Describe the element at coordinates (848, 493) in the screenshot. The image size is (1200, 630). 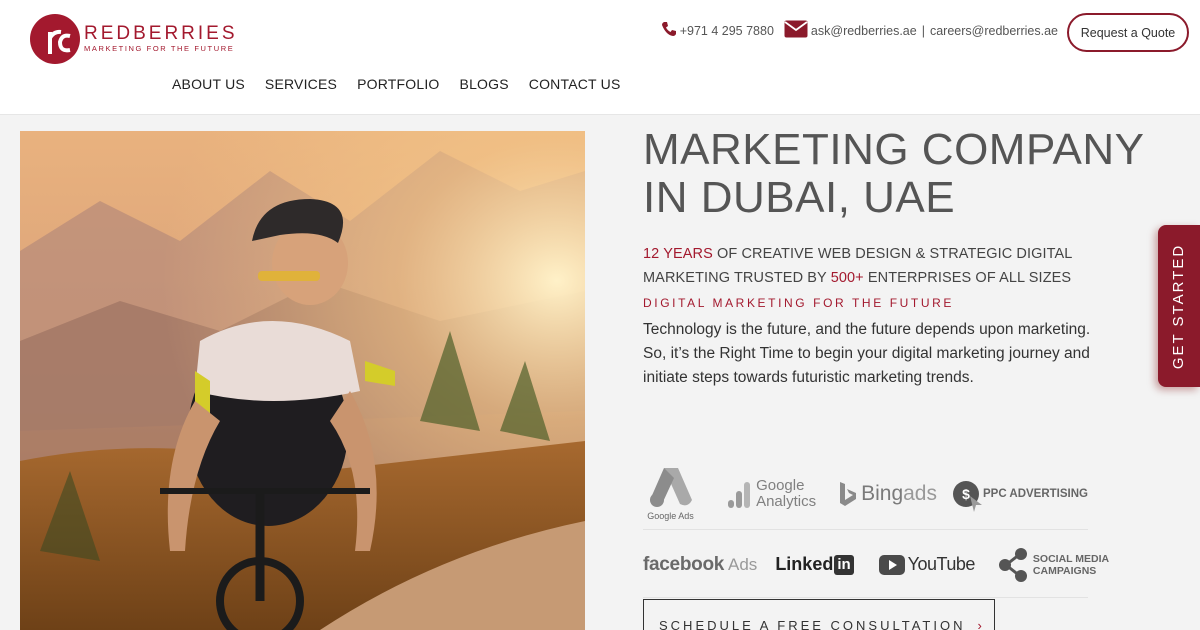
I see `bing-icon` at that location.